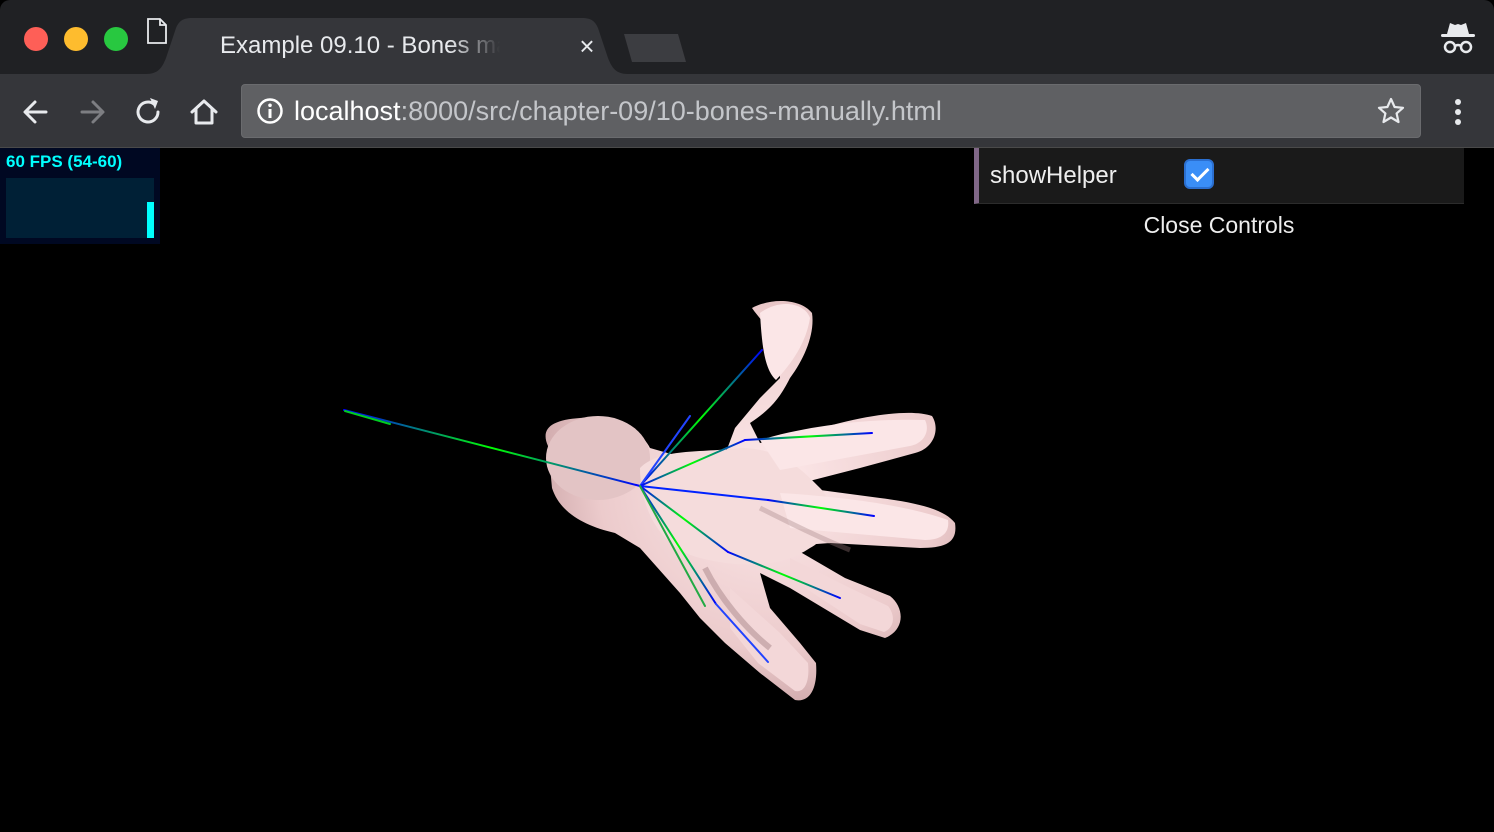 This screenshot has width=1494, height=832. I want to click on bone-forearm-tip, so click(367, 417).